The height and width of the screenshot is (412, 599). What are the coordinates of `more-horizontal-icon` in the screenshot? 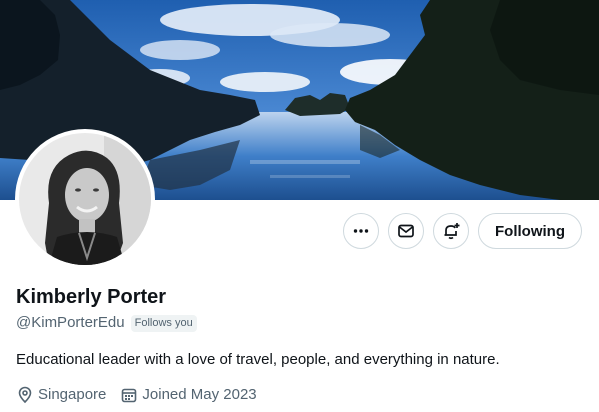 It's located at (361, 231).